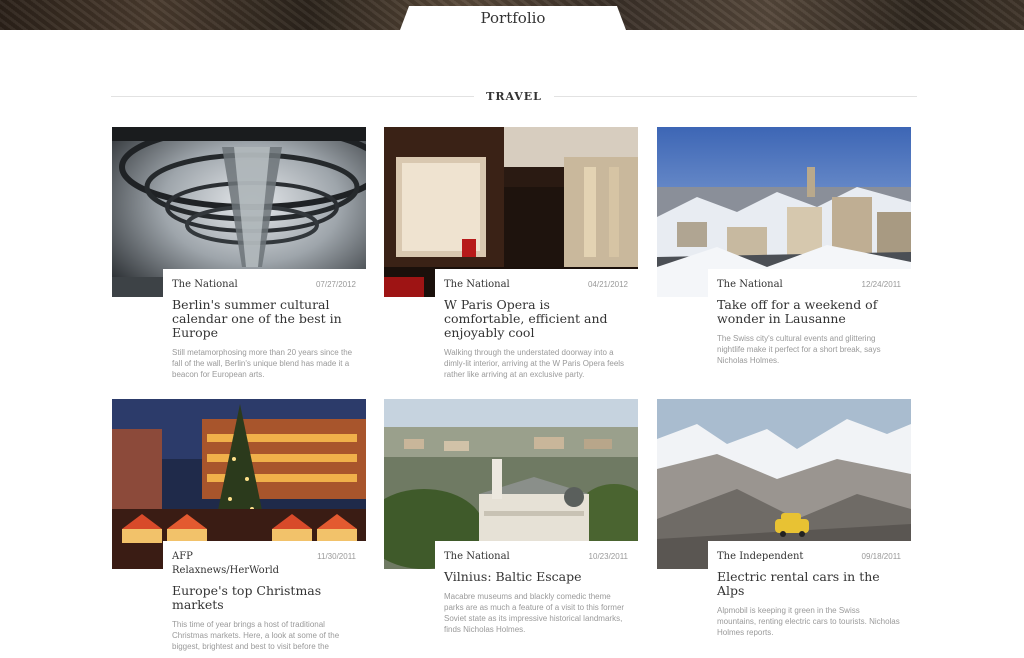 This screenshot has height=658, width=1024. I want to click on divider-right, so click(735, 96).